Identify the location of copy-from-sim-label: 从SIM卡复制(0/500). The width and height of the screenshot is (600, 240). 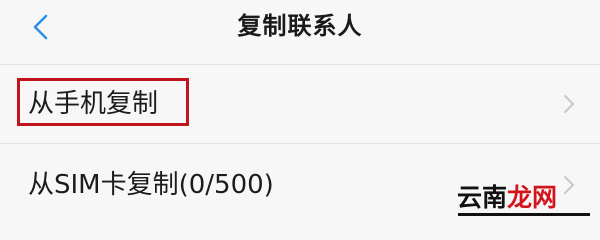
(151, 185).